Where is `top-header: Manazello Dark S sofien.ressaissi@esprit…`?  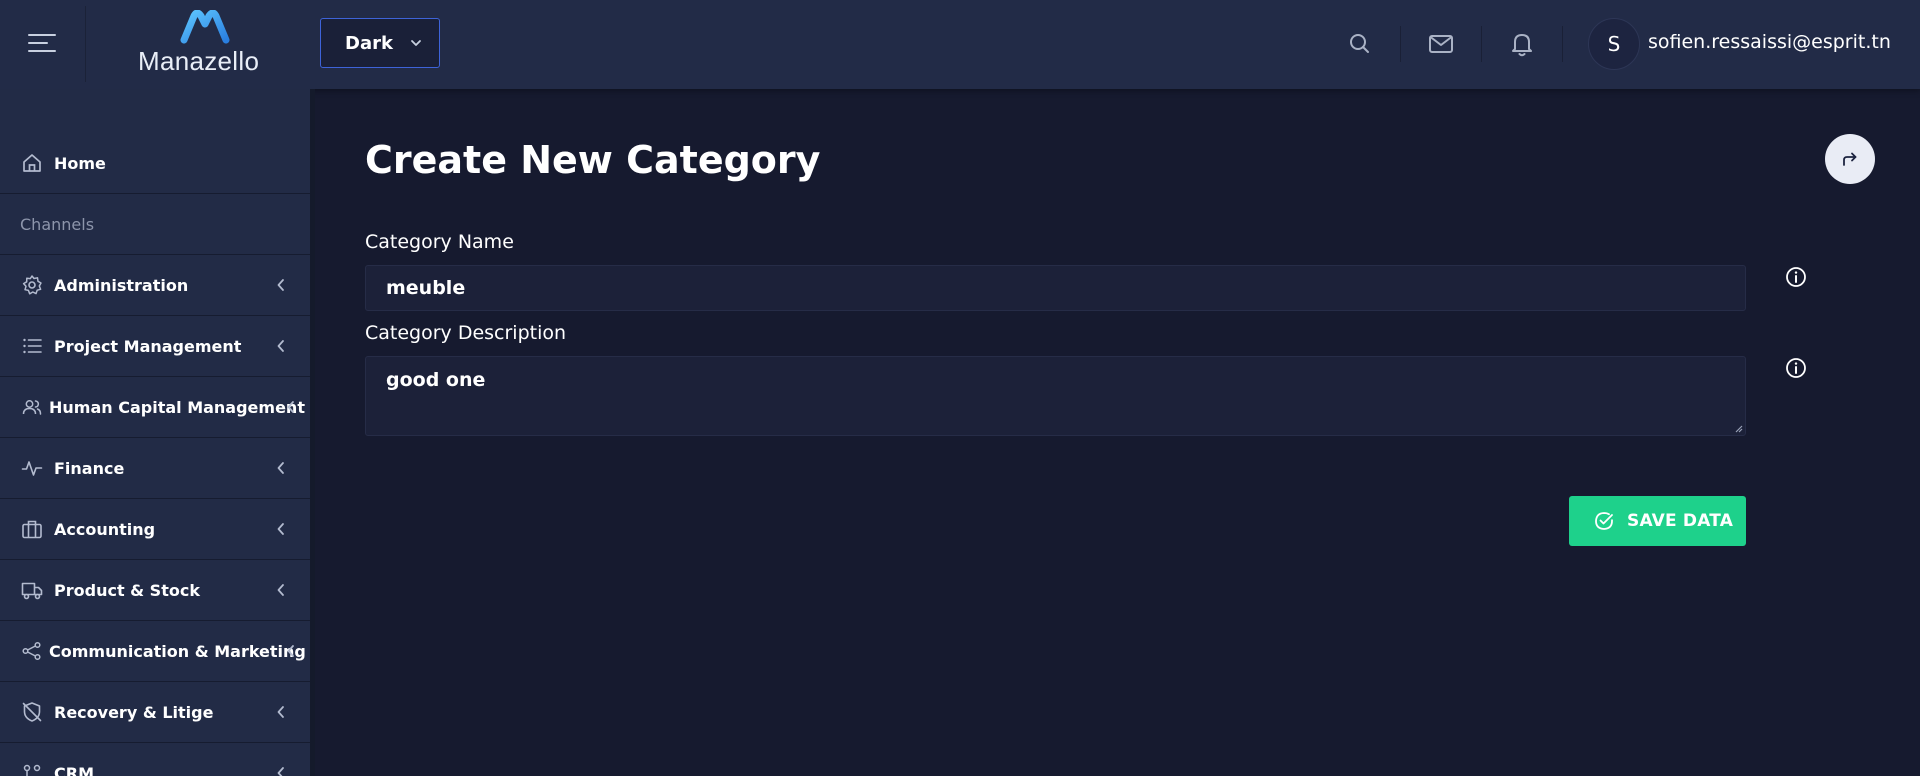
top-header: Manazello Dark S sofien.ressaissi@esprit… is located at coordinates (960, 44).